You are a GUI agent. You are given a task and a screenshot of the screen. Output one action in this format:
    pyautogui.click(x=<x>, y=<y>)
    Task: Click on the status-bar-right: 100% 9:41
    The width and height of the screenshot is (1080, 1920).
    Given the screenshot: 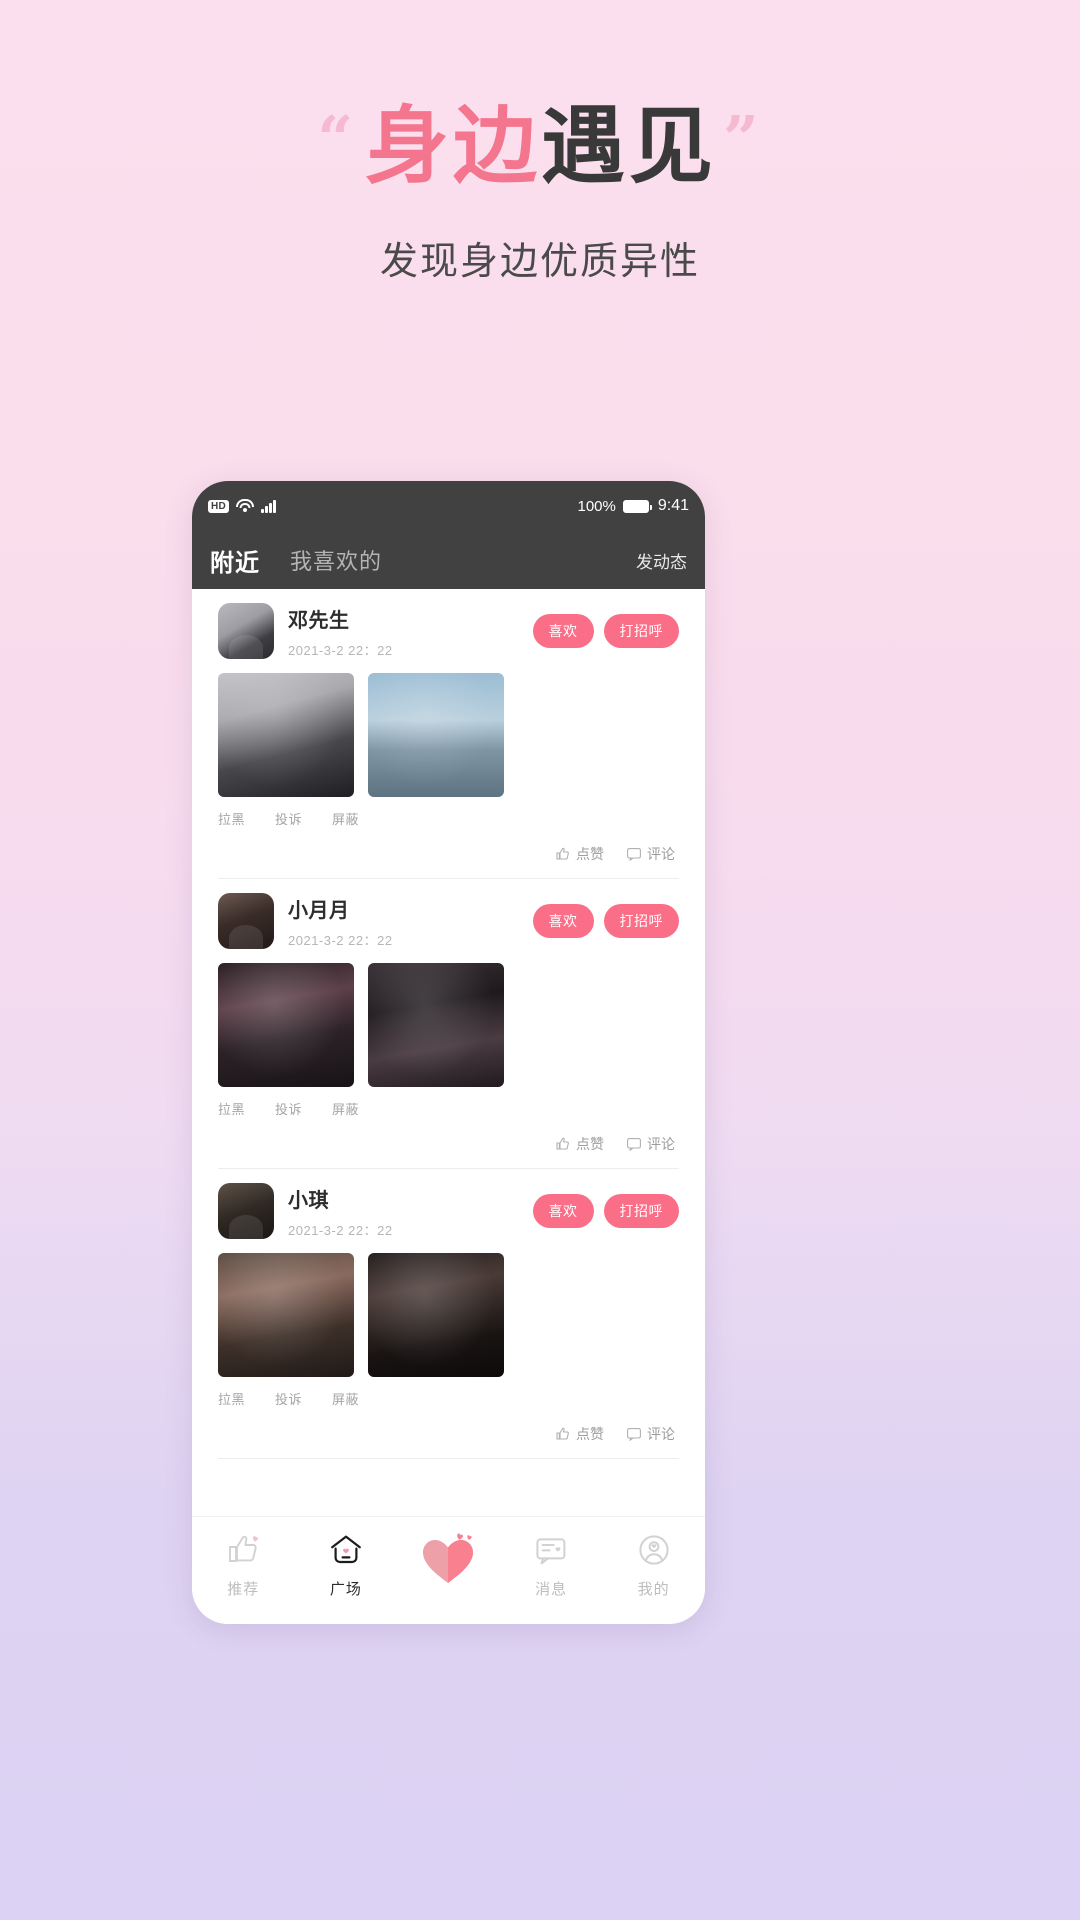 What is the action you would take?
    pyautogui.click(x=633, y=506)
    